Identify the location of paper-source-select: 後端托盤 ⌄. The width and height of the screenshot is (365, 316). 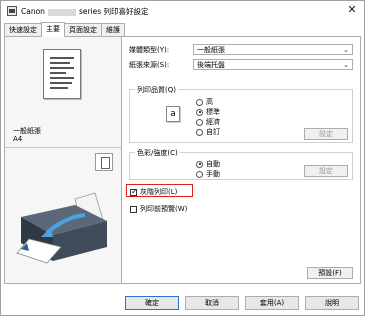
(273, 64).